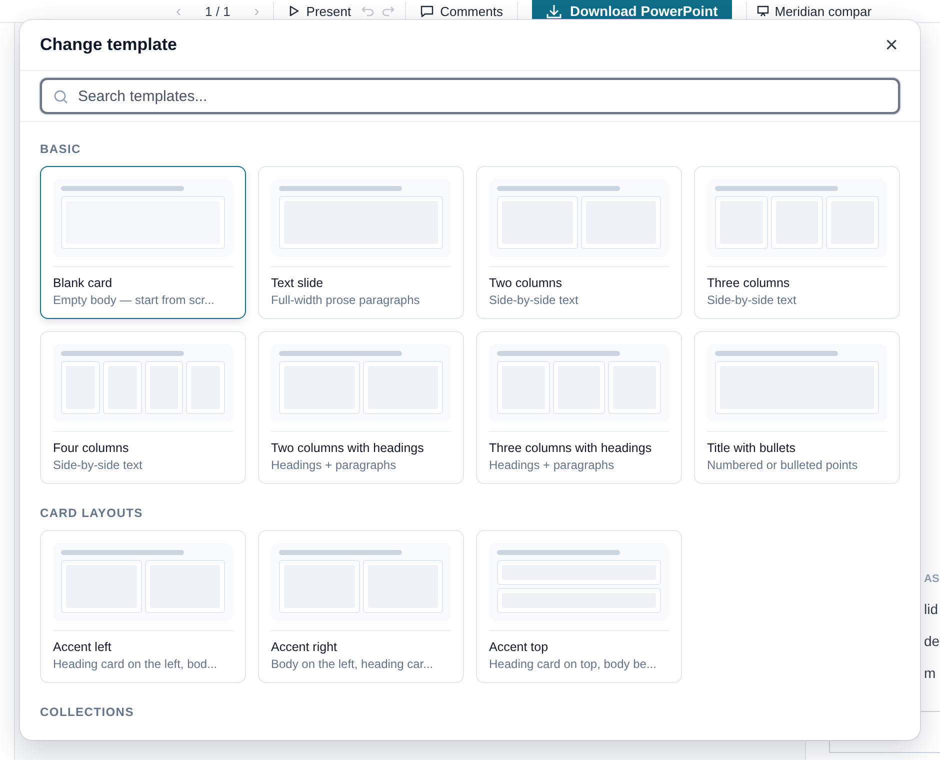  What do you see at coordinates (579, 443) in the screenshot?
I see `card-title: Three columns with headings` at bounding box center [579, 443].